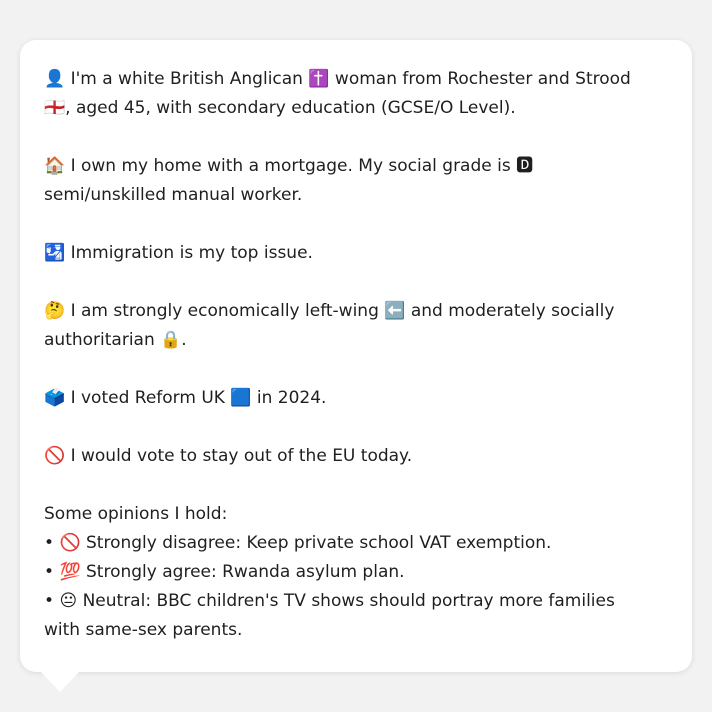 The width and height of the screenshot is (712, 712). What do you see at coordinates (55, 253) in the screenshot?
I see `passport-control-icon: 🛂` at bounding box center [55, 253].